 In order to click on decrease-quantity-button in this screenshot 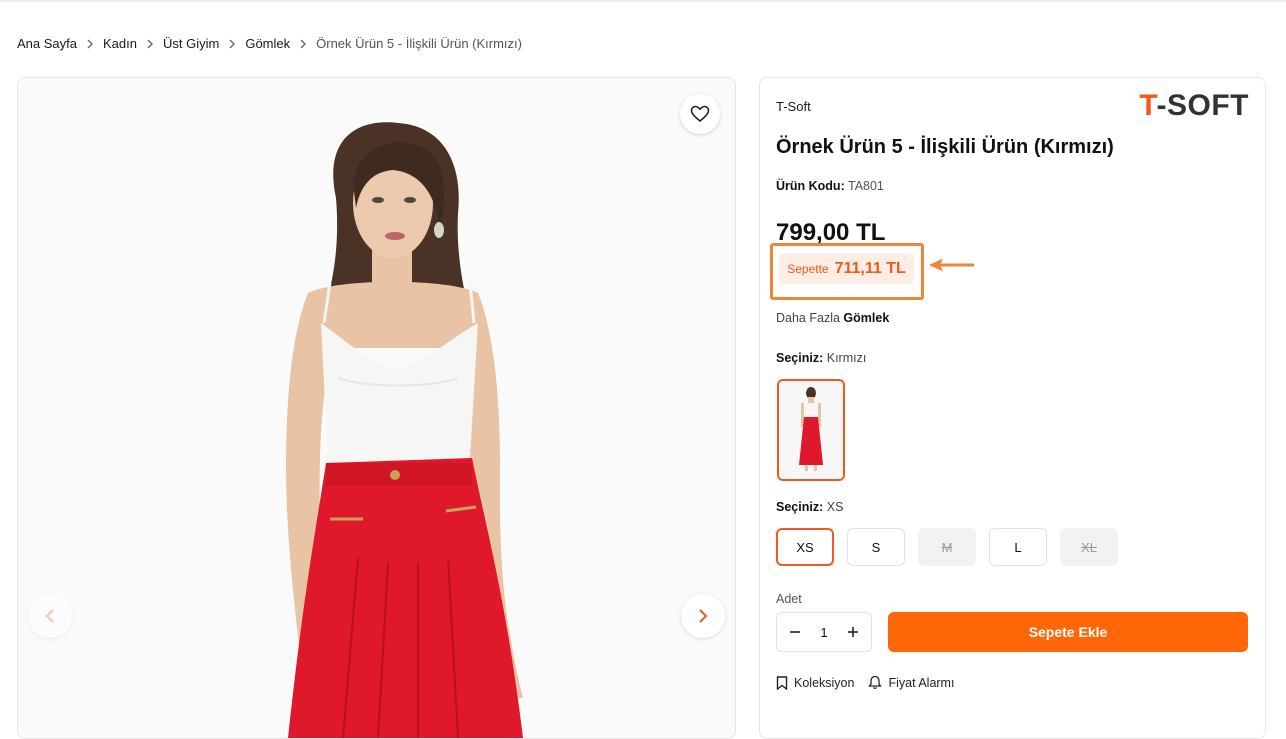, I will do `click(795, 632)`.